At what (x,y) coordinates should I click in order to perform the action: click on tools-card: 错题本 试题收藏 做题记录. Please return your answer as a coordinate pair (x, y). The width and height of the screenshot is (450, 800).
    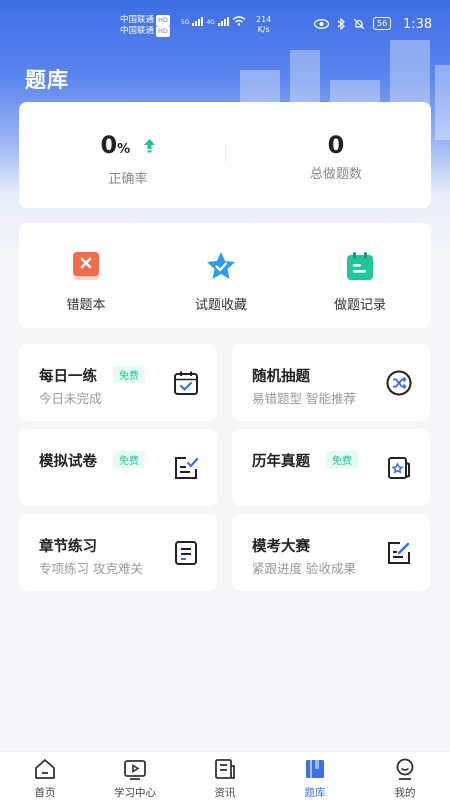
    Looking at the image, I should click on (225, 275).